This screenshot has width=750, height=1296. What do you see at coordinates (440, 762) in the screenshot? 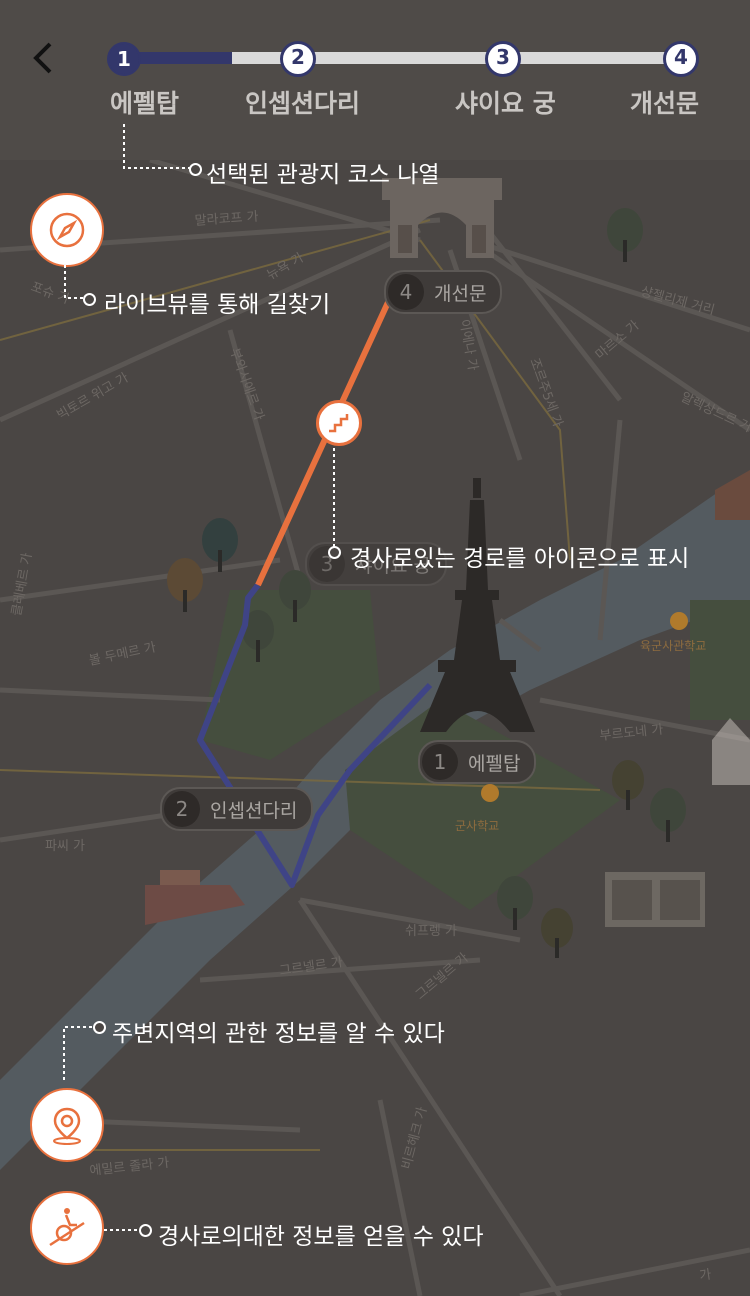
I see `map-marker-1-number: 1` at bounding box center [440, 762].